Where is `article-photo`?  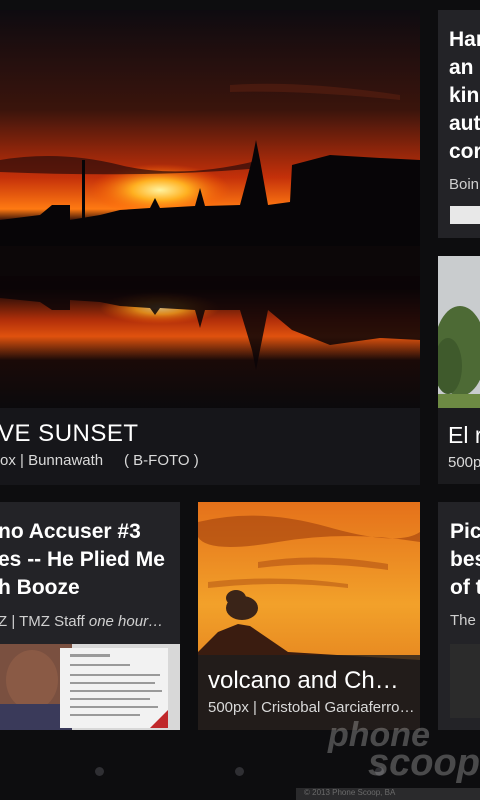 article-photo is located at coordinates (90, 687).